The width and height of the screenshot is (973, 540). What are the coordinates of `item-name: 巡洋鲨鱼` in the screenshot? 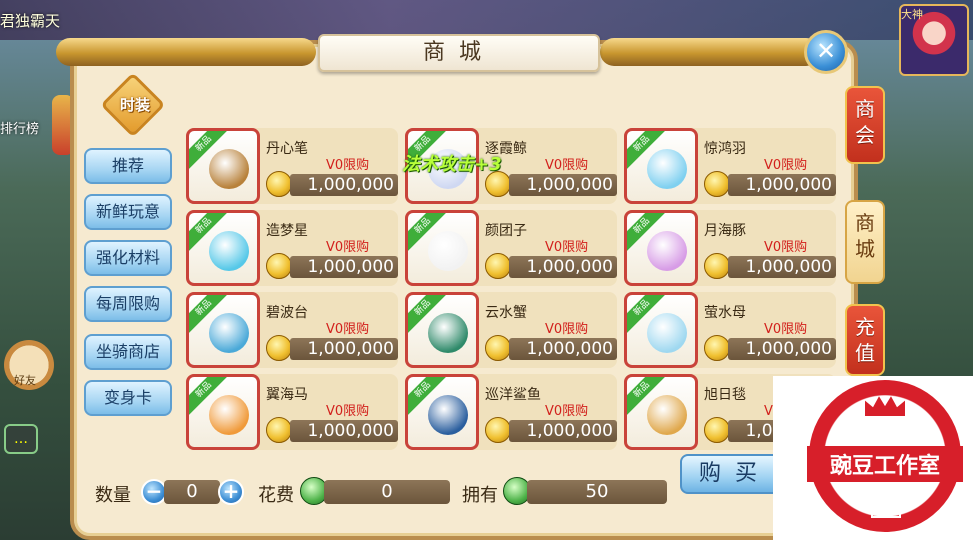 It's located at (513, 395).